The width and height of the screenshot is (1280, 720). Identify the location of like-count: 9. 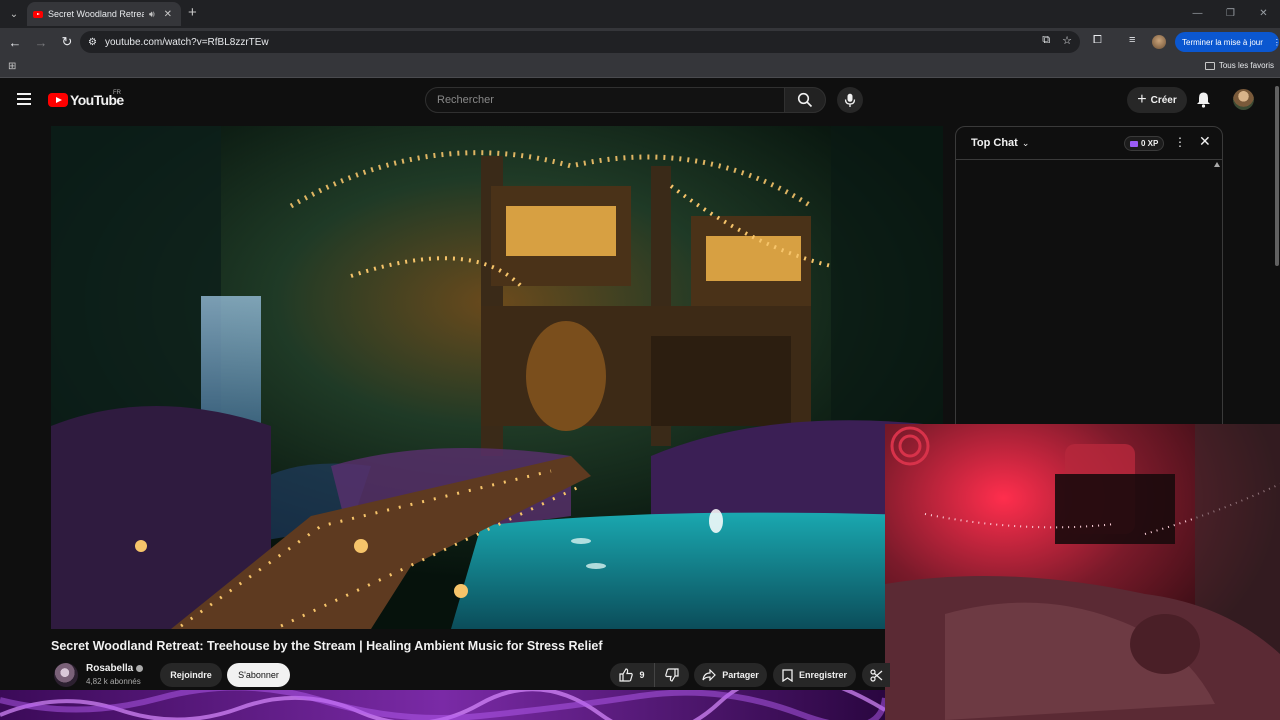
(642, 675).